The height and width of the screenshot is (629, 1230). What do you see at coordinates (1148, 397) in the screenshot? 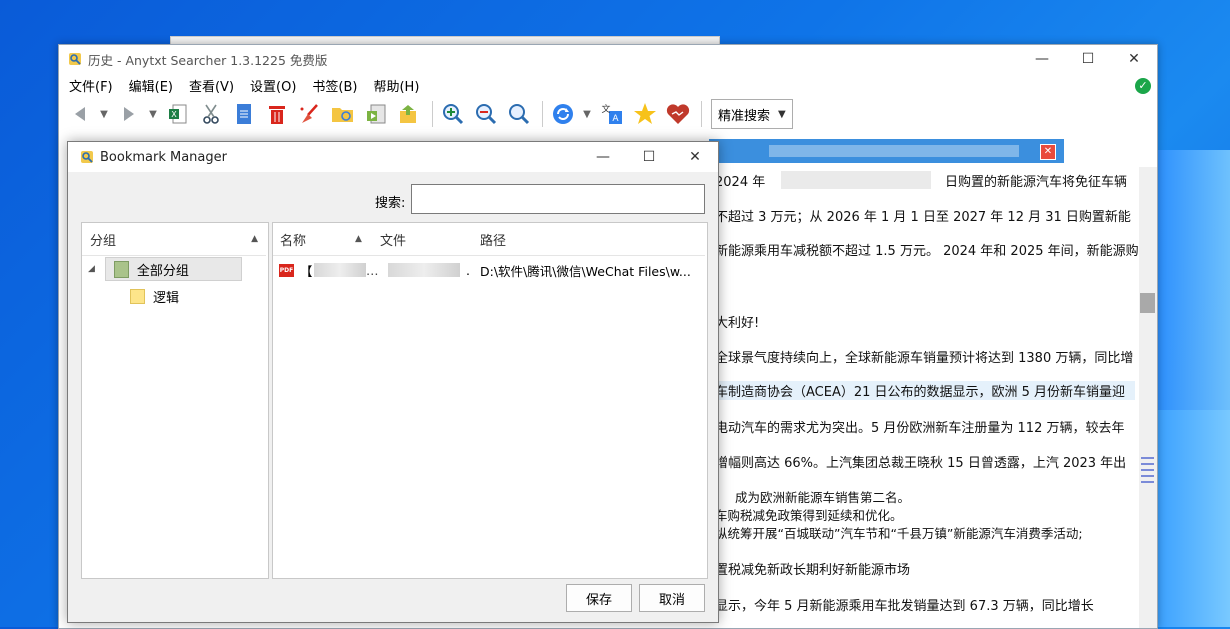
I see `document-scrollbar` at bounding box center [1148, 397].